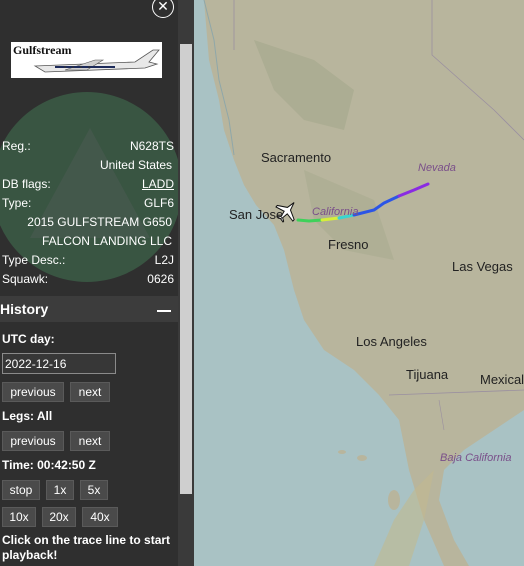 Image resolution: width=524 pixels, height=566 pixels. Describe the element at coordinates (17, 203) in the screenshot. I see `type-label: Type:` at that location.